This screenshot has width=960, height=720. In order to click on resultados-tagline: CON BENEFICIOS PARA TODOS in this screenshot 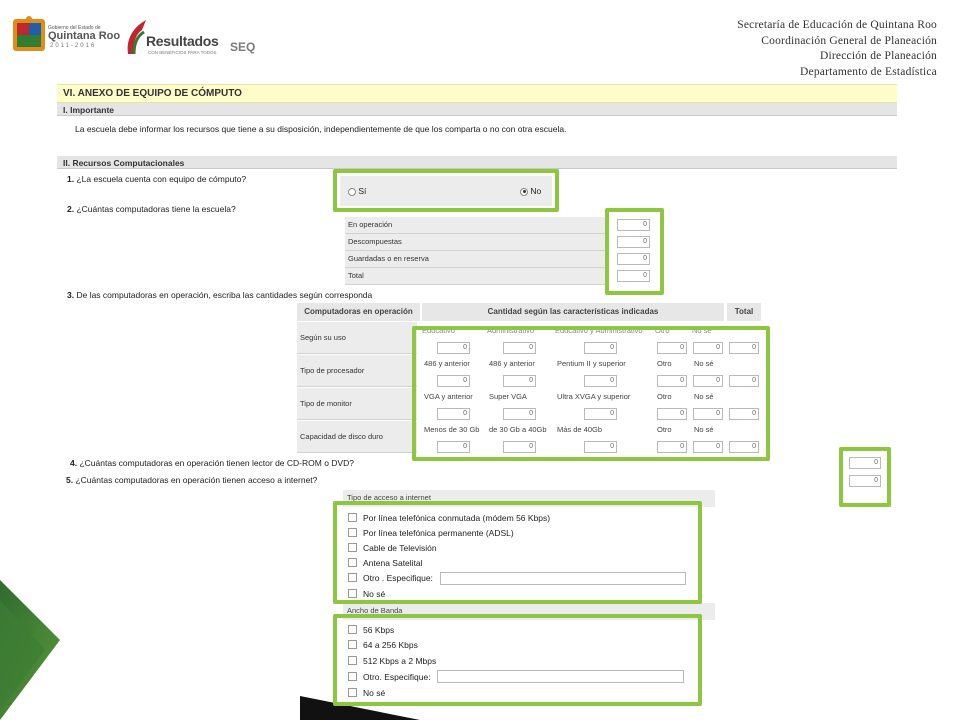, I will do `click(182, 52)`.